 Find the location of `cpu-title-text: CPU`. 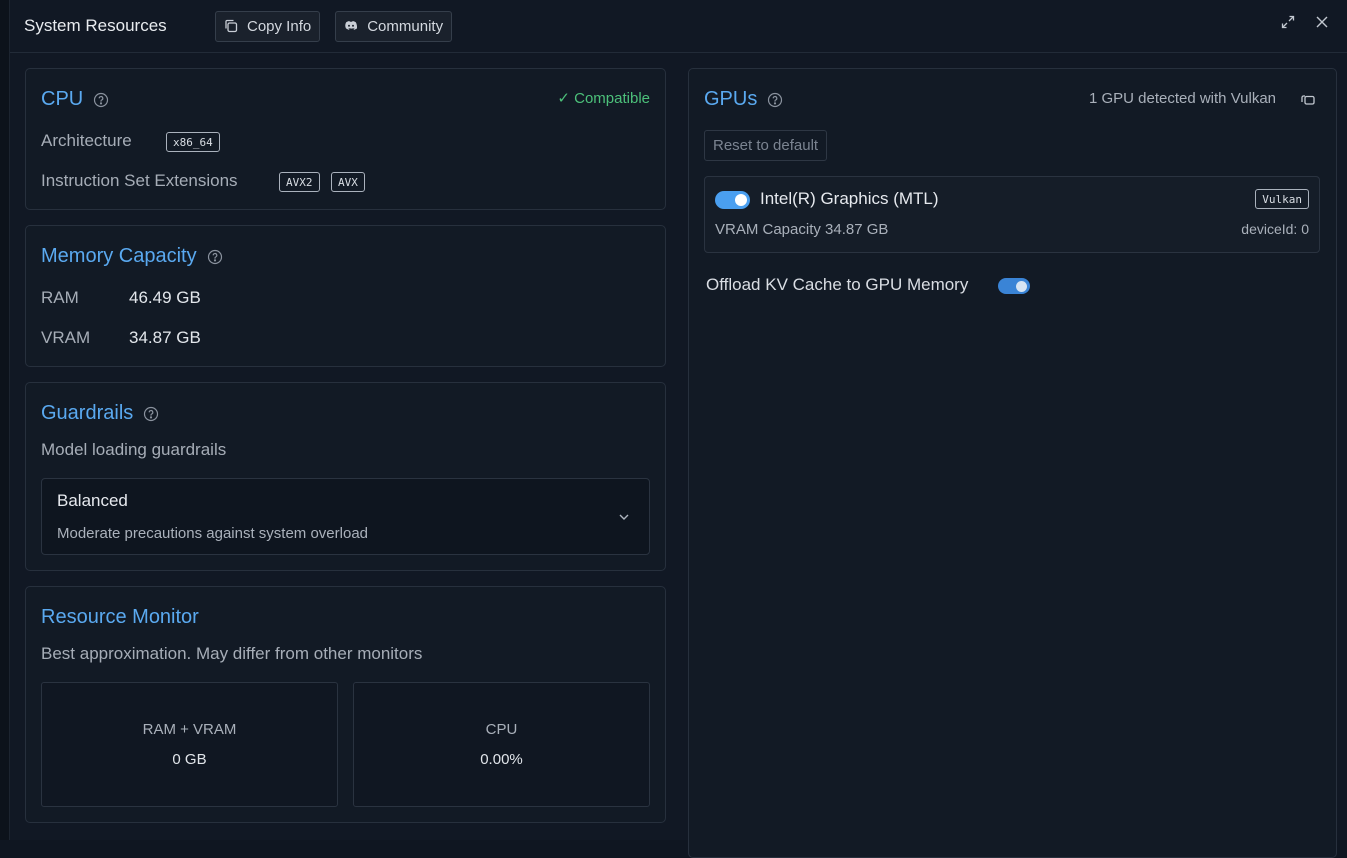

cpu-title-text: CPU is located at coordinates (62, 99).